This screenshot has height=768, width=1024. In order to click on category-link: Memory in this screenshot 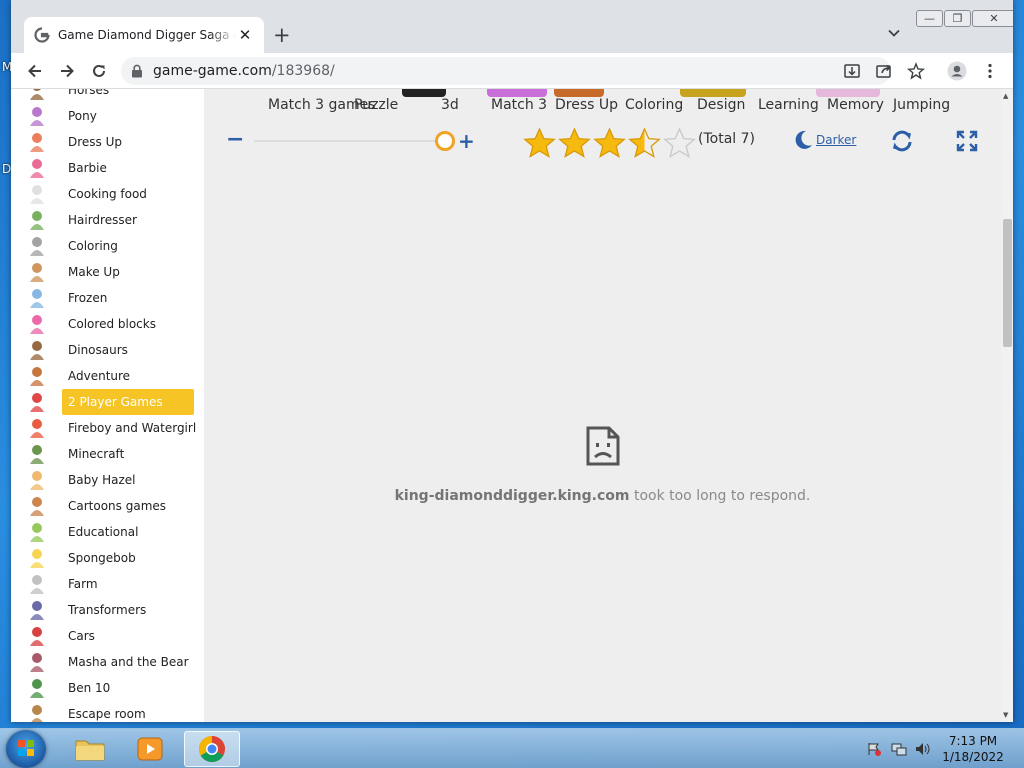, I will do `click(855, 105)`.